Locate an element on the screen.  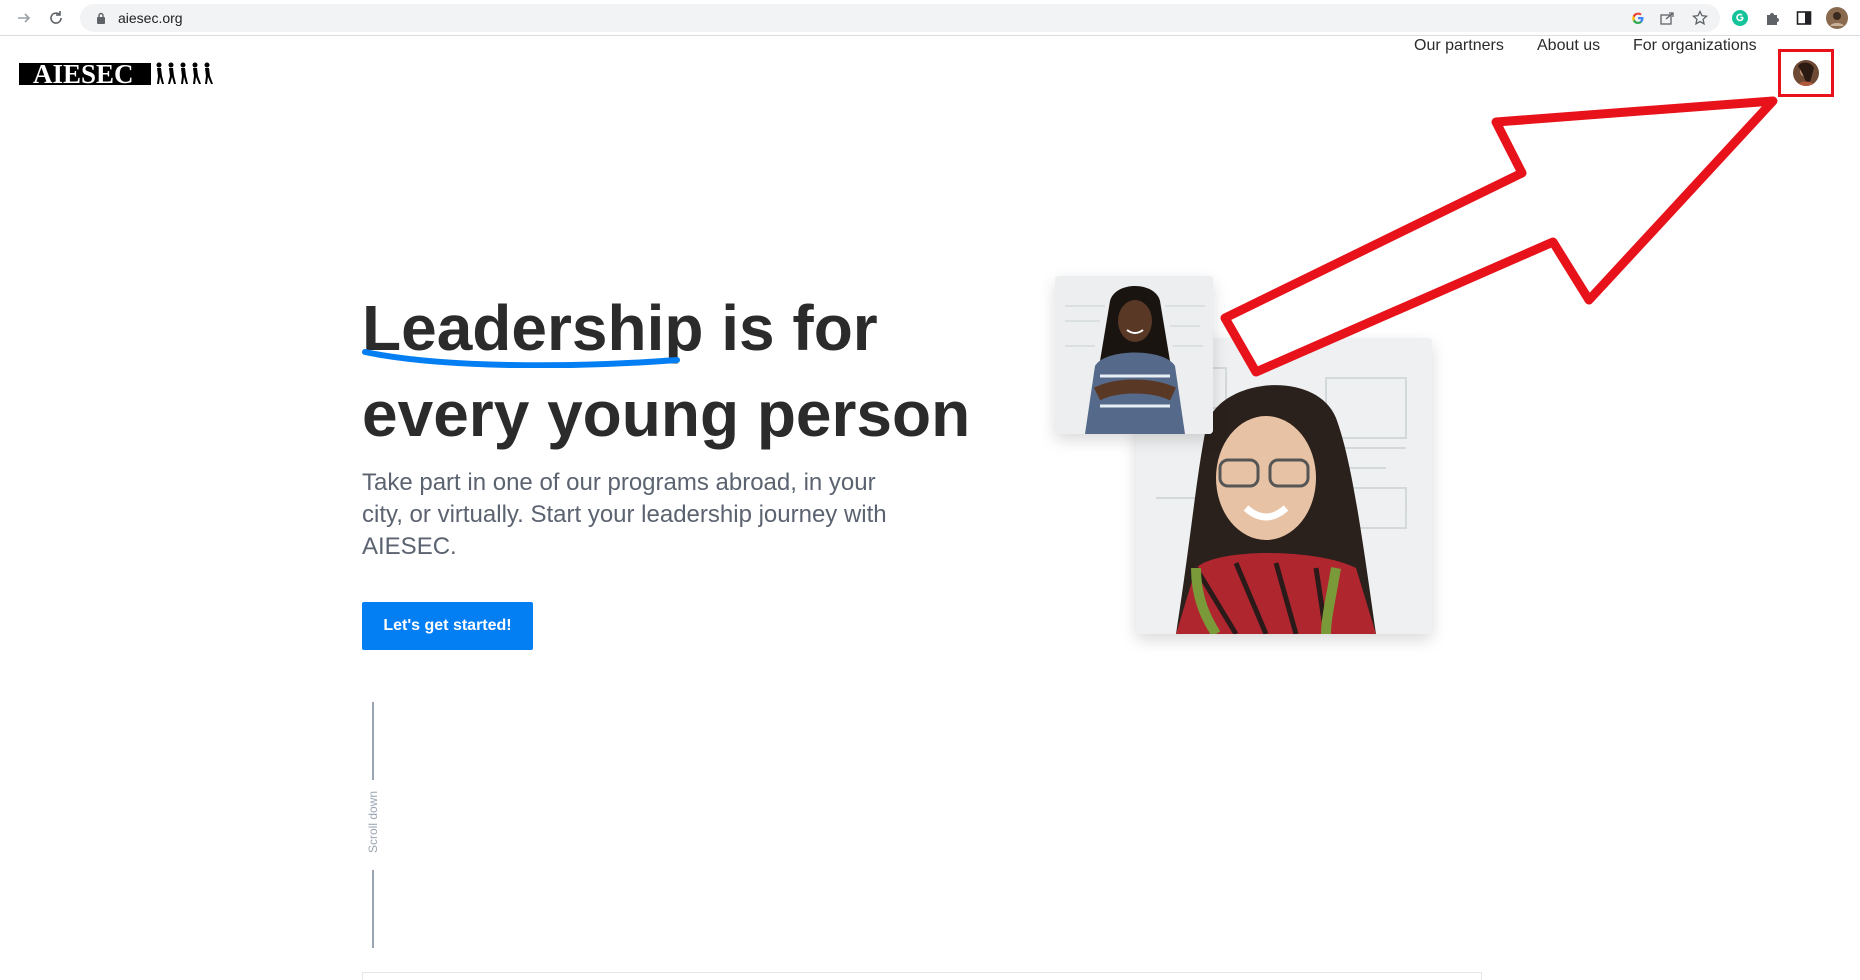
url-text: aiesec.org is located at coordinates (150, 18).